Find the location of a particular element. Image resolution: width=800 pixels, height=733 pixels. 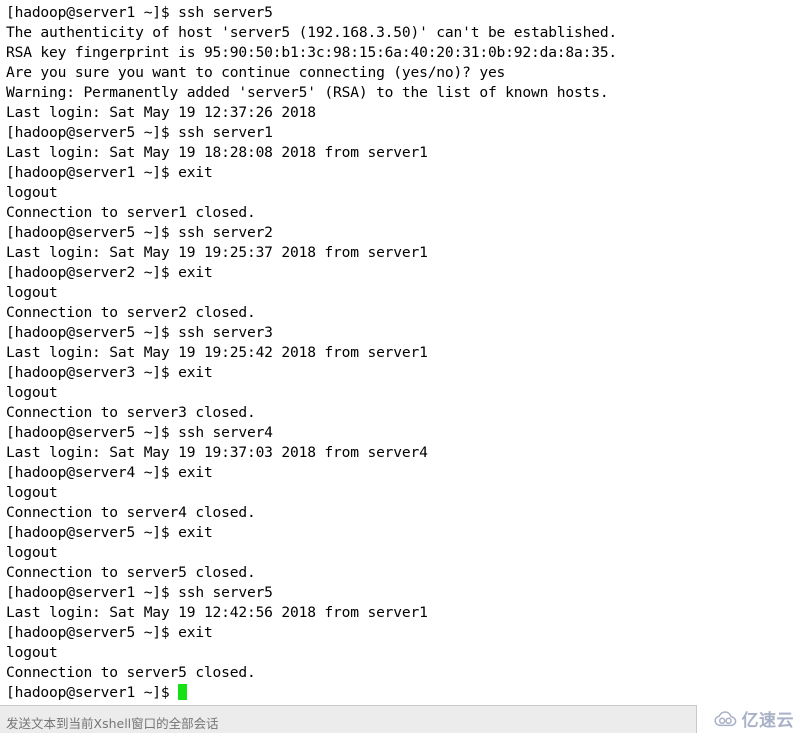

site-watermark: 亿速云 is located at coordinates (754, 718).